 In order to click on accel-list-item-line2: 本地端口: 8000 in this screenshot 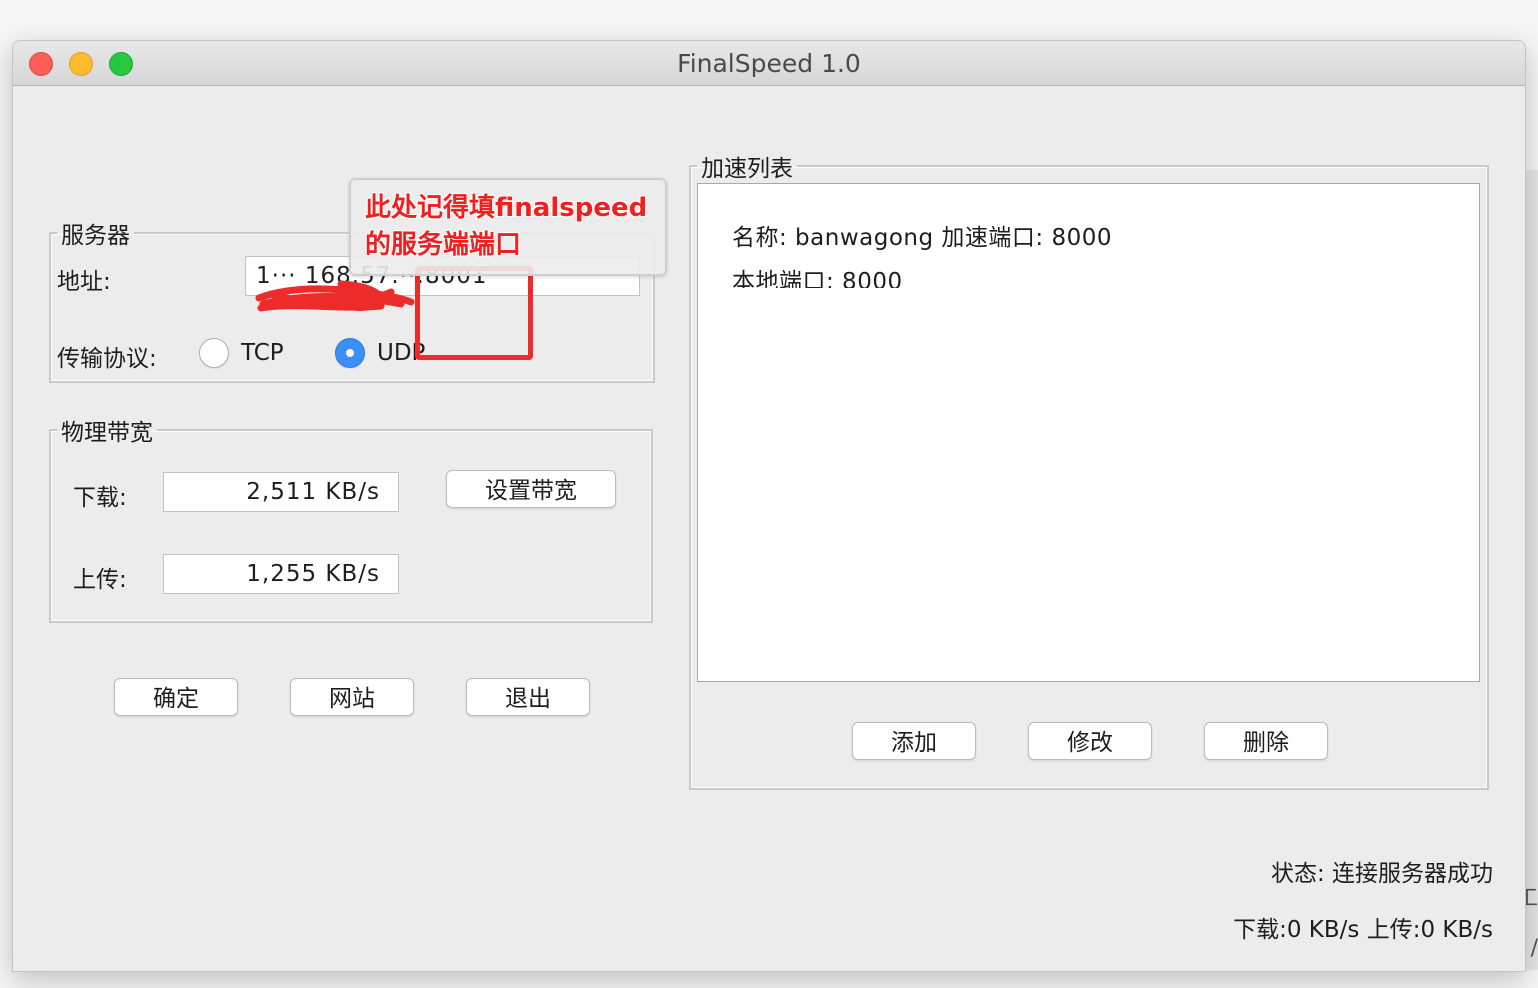, I will do `click(817, 278)`.